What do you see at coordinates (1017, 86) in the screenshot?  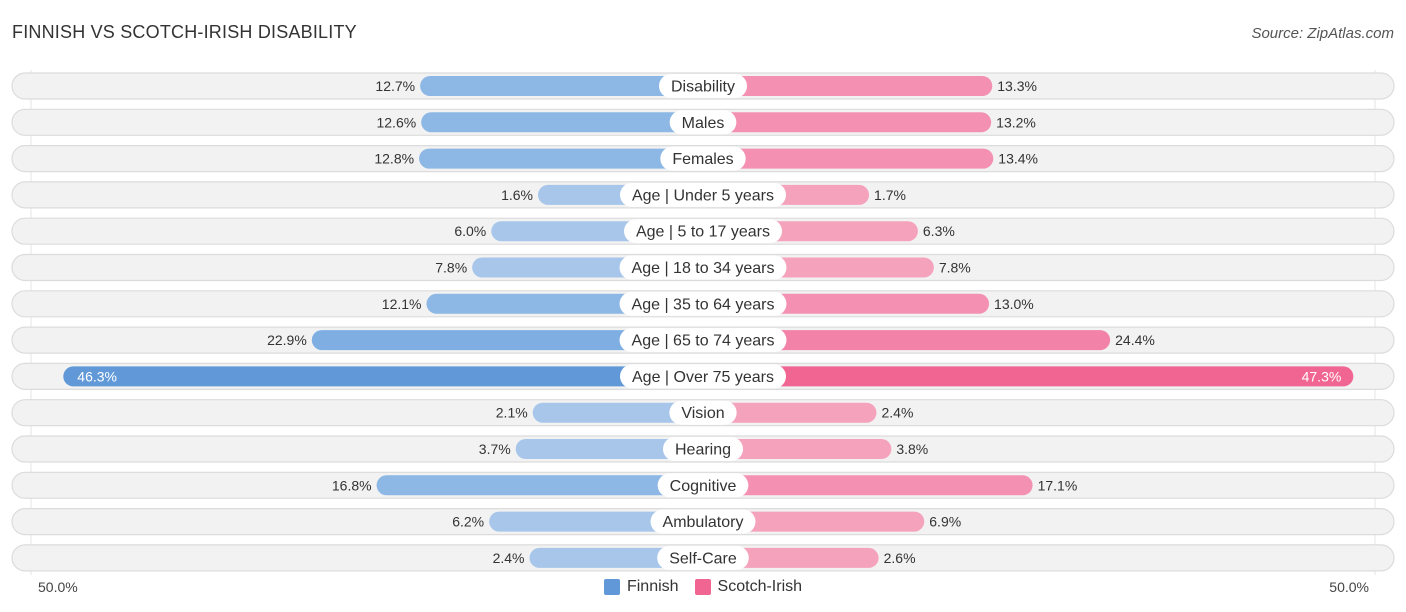 I see `value-label-scotch-irish: 13.3%` at bounding box center [1017, 86].